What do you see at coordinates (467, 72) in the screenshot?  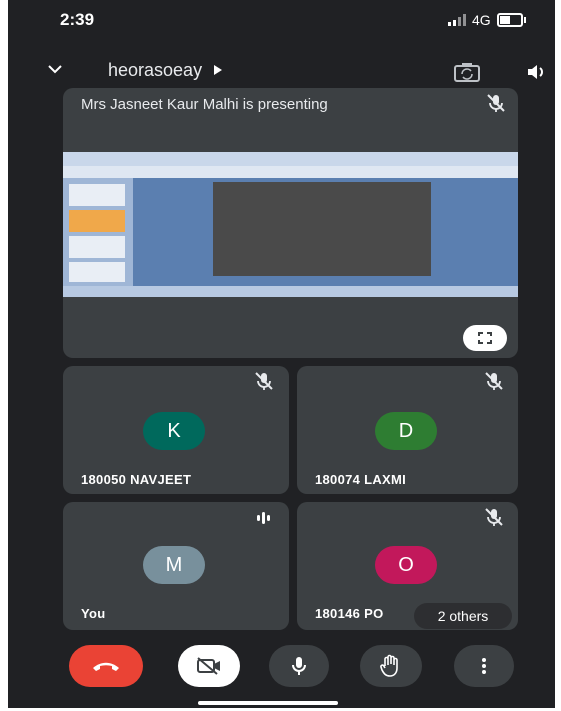 I see `switch-camera-icon` at bounding box center [467, 72].